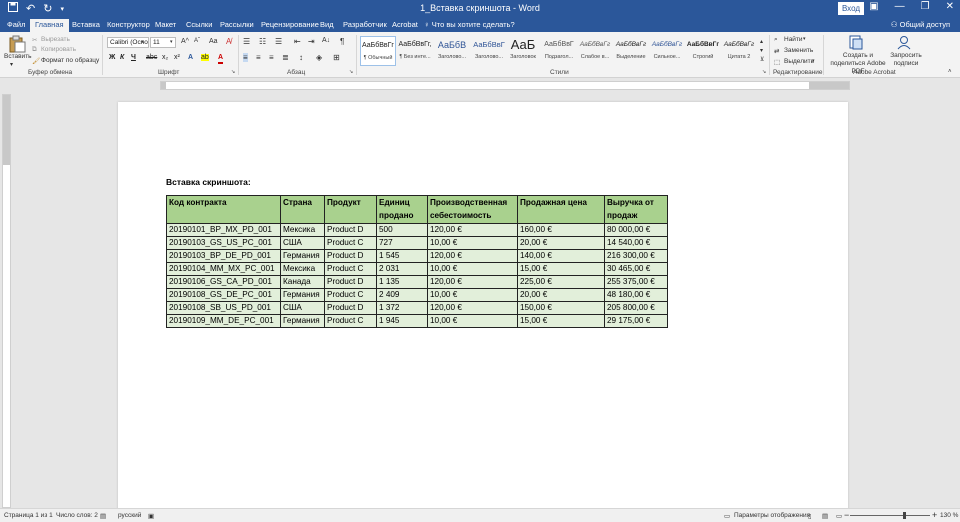  Describe the element at coordinates (825, 516) in the screenshot. I see `print-layout-icon: ▤` at that location.